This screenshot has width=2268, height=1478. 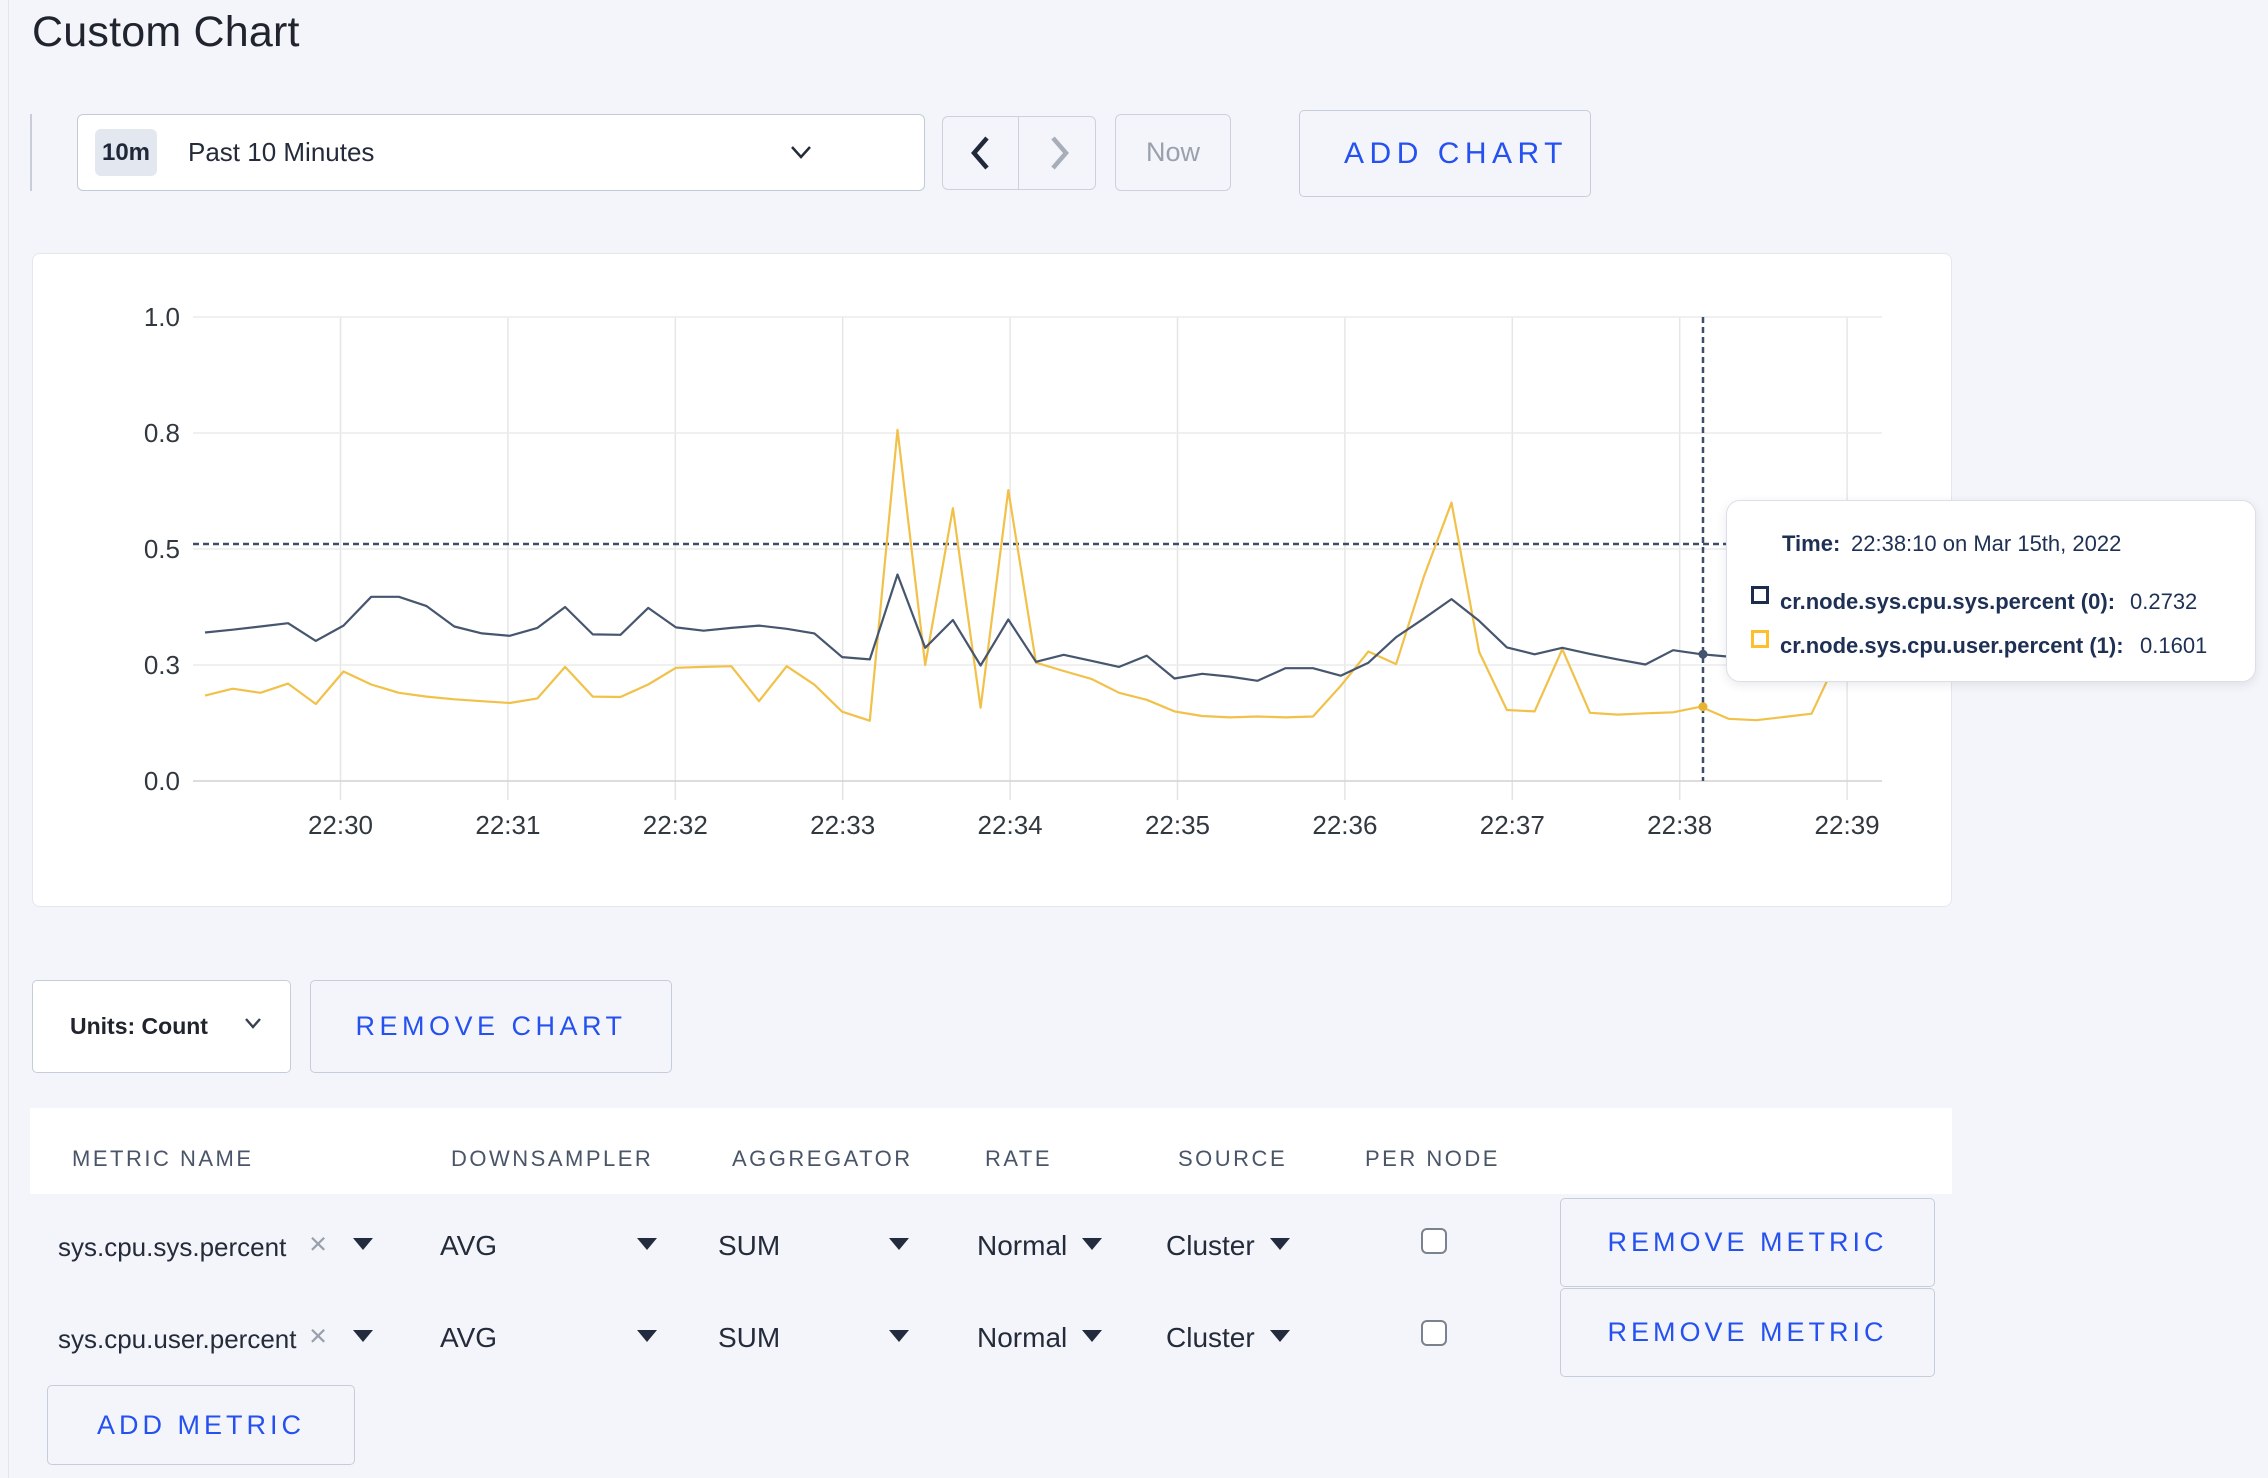 I want to click on svg-text: 0.0, so click(x=162, y=781).